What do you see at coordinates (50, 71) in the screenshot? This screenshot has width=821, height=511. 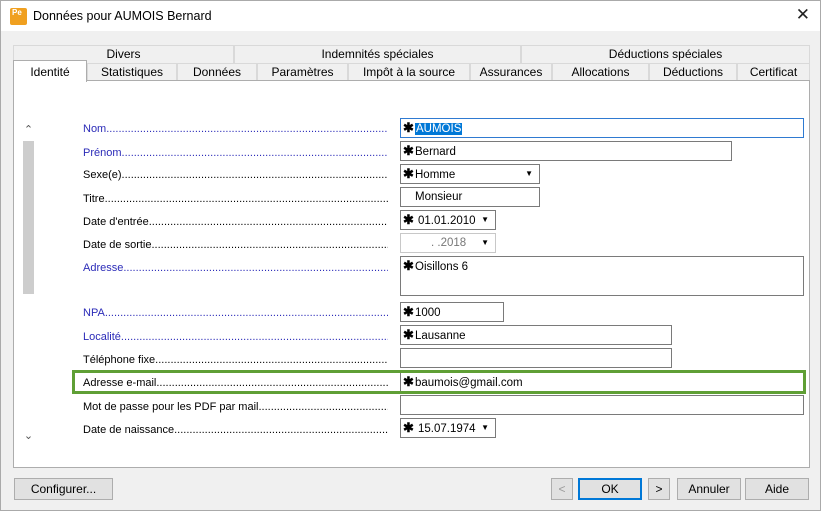 I see `tab-identite: Identité` at bounding box center [50, 71].